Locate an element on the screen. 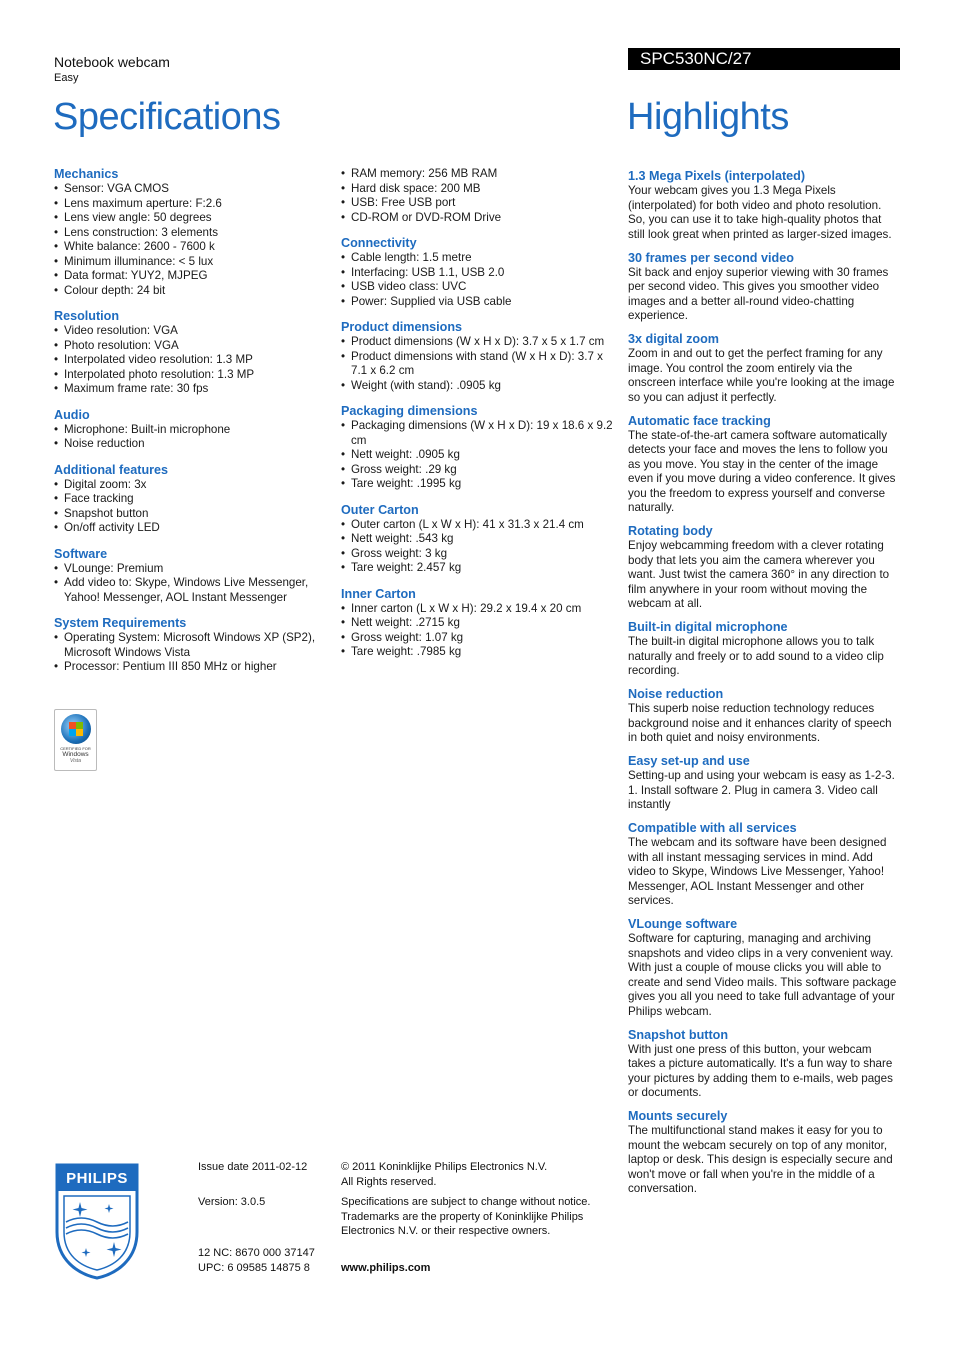 This screenshot has width=954, height=1350. highlight-heading: Easy set-up and use is located at coordinates (689, 761).